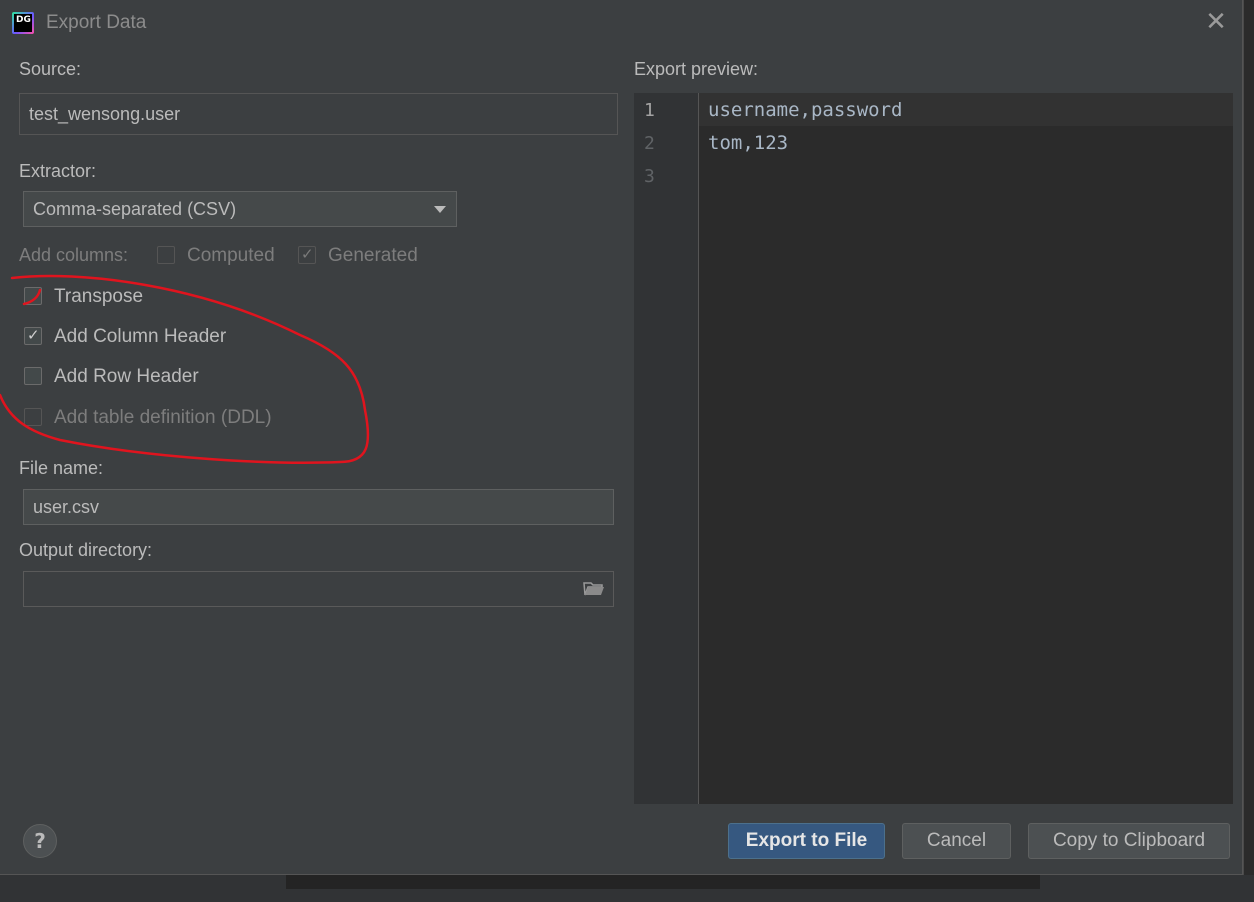 Image resolution: width=1254 pixels, height=902 pixels. Describe the element at coordinates (696, 69) in the screenshot. I see `export-preview-label: Export preview:` at that location.